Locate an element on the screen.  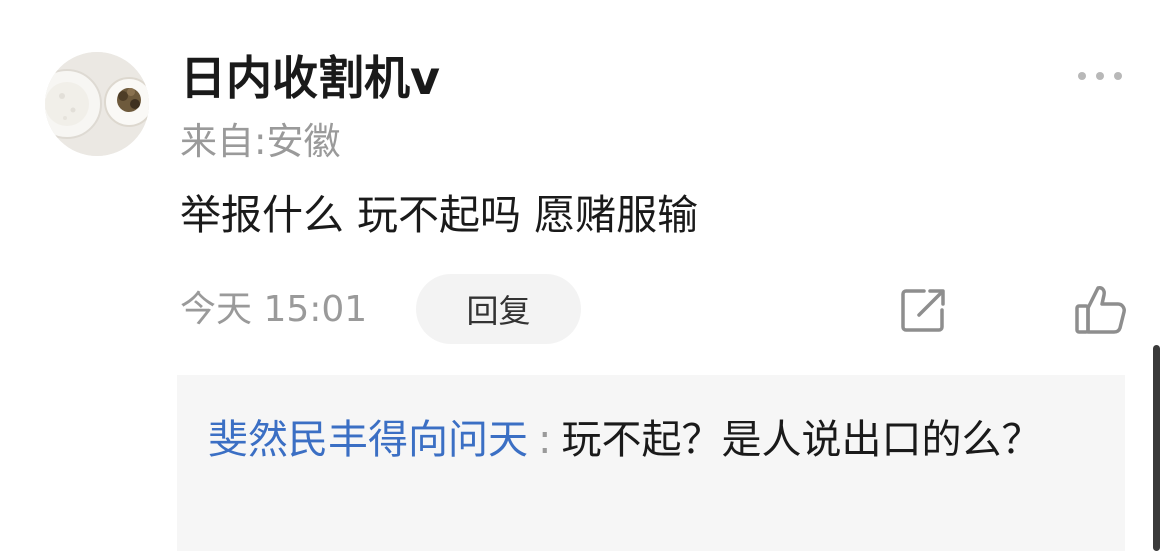
comment-text: 举报什么 玩不起吗 愿赌服输 is located at coordinates (439, 215).